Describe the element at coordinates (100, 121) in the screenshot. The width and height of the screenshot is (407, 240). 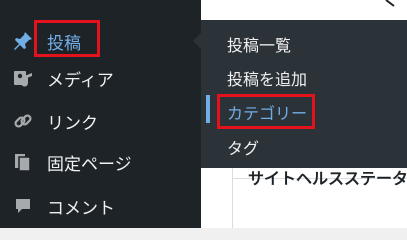
I see `sidebar-item-links: リンク` at that location.